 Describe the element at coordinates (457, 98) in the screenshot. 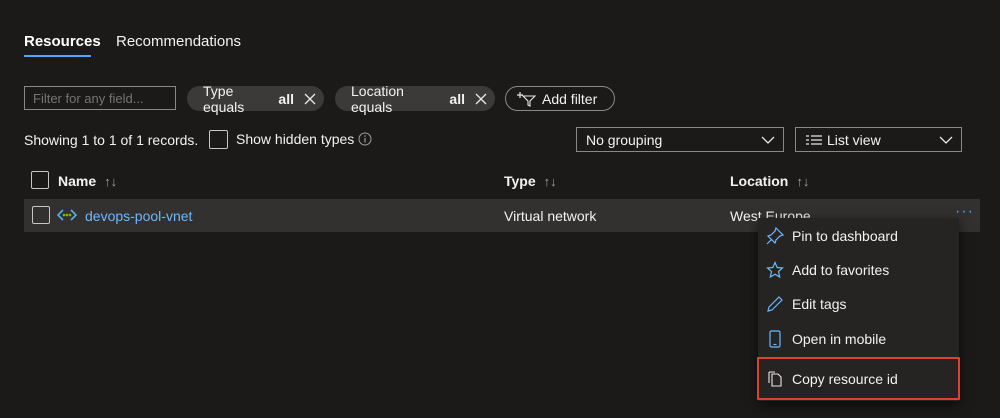

I see `location-filter-value: all` at that location.